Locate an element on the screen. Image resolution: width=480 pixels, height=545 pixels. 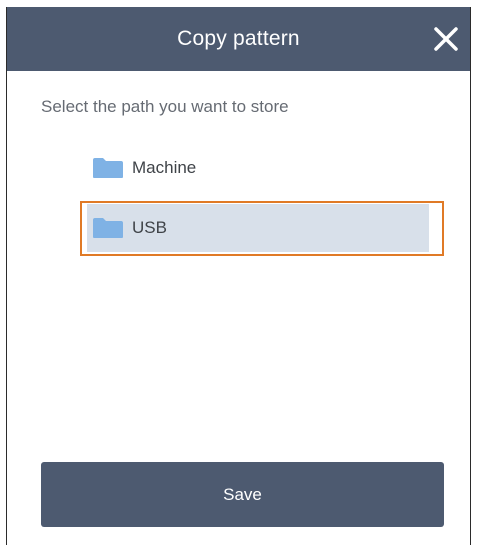
dialog-header: Copy pattern is located at coordinates (238, 39).